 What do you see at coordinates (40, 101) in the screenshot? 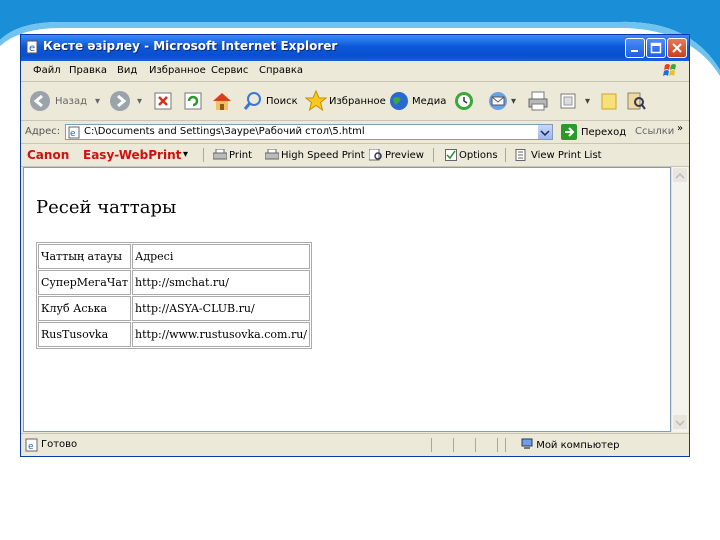
I see `back-arrow-icon` at bounding box center [40, 101].